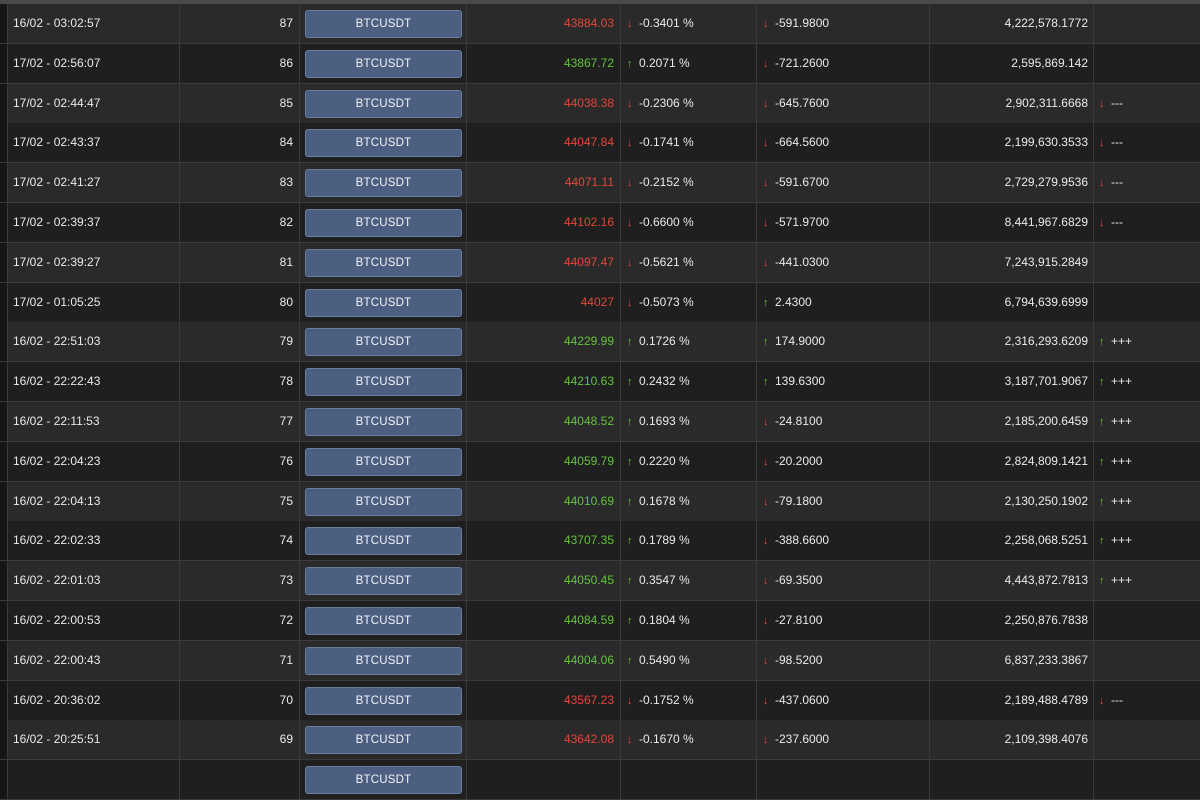  I want to click on percent-change-cell: ↑ 0.2071 %, so click(689, 63).